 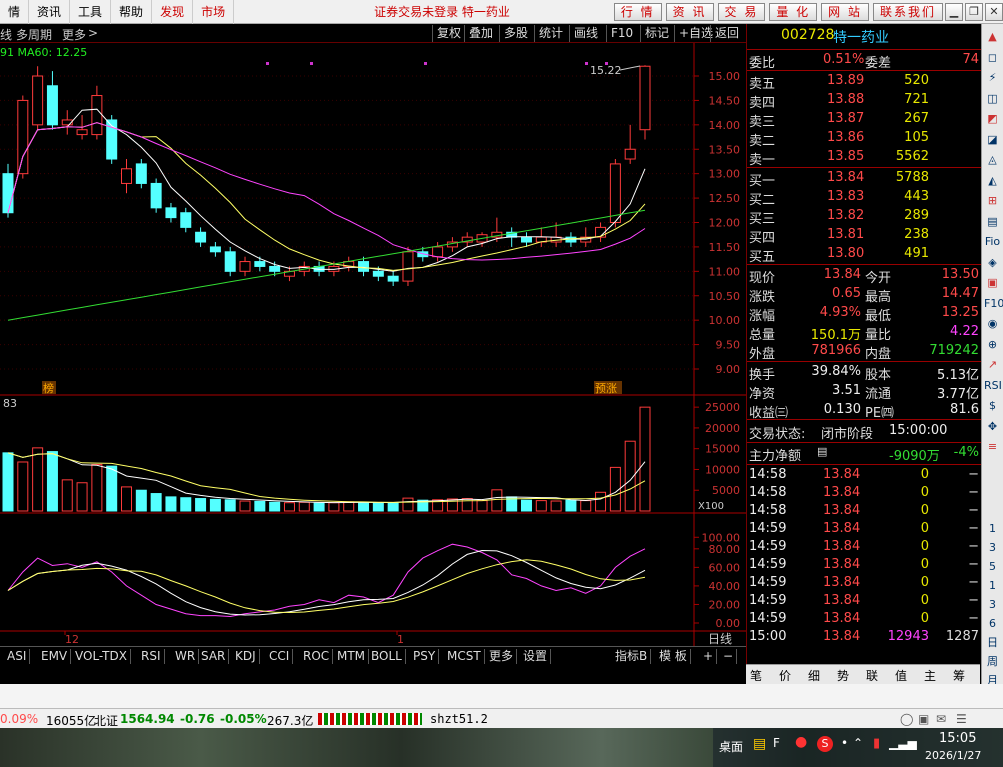 I want to click on sidebar-tool-icon: ◻, so click(x=992, y=57).